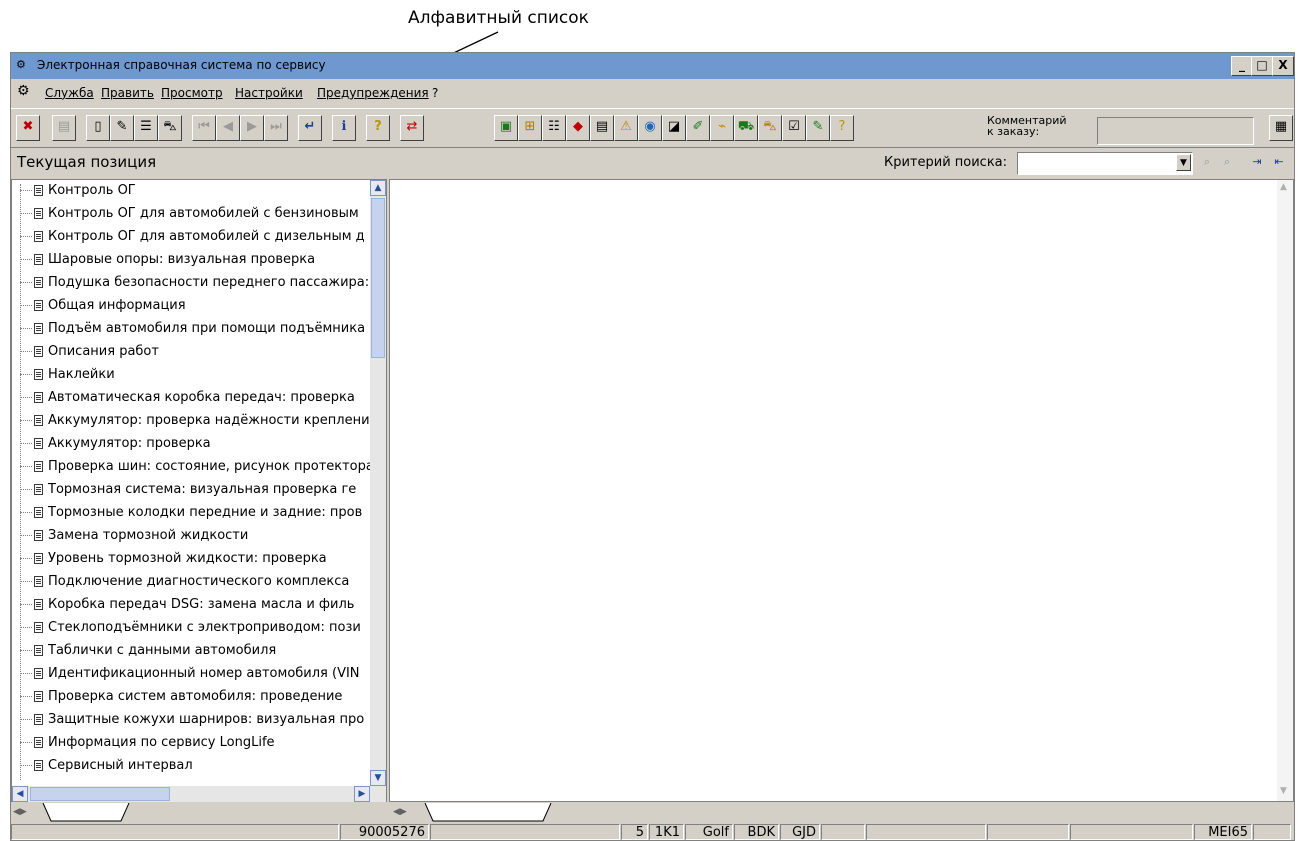 The width and height of the screenshot is (1300, 841). What do you see at coordinates (23, 91) in the screenshot?
I see `menu-app-icon: ⚙` at bounding box center [23, 91].